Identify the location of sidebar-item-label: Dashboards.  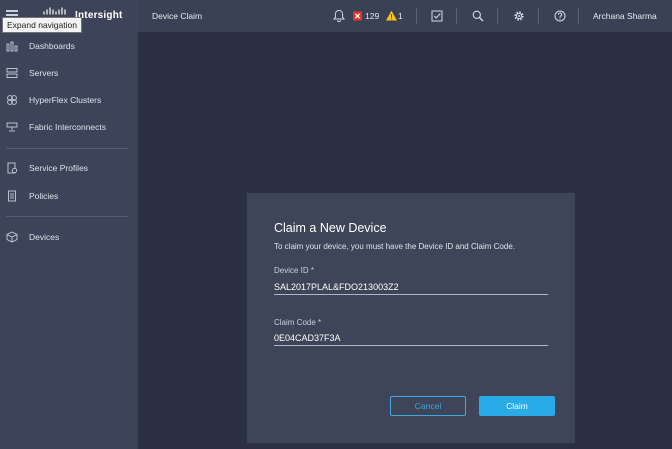
(52, 46).